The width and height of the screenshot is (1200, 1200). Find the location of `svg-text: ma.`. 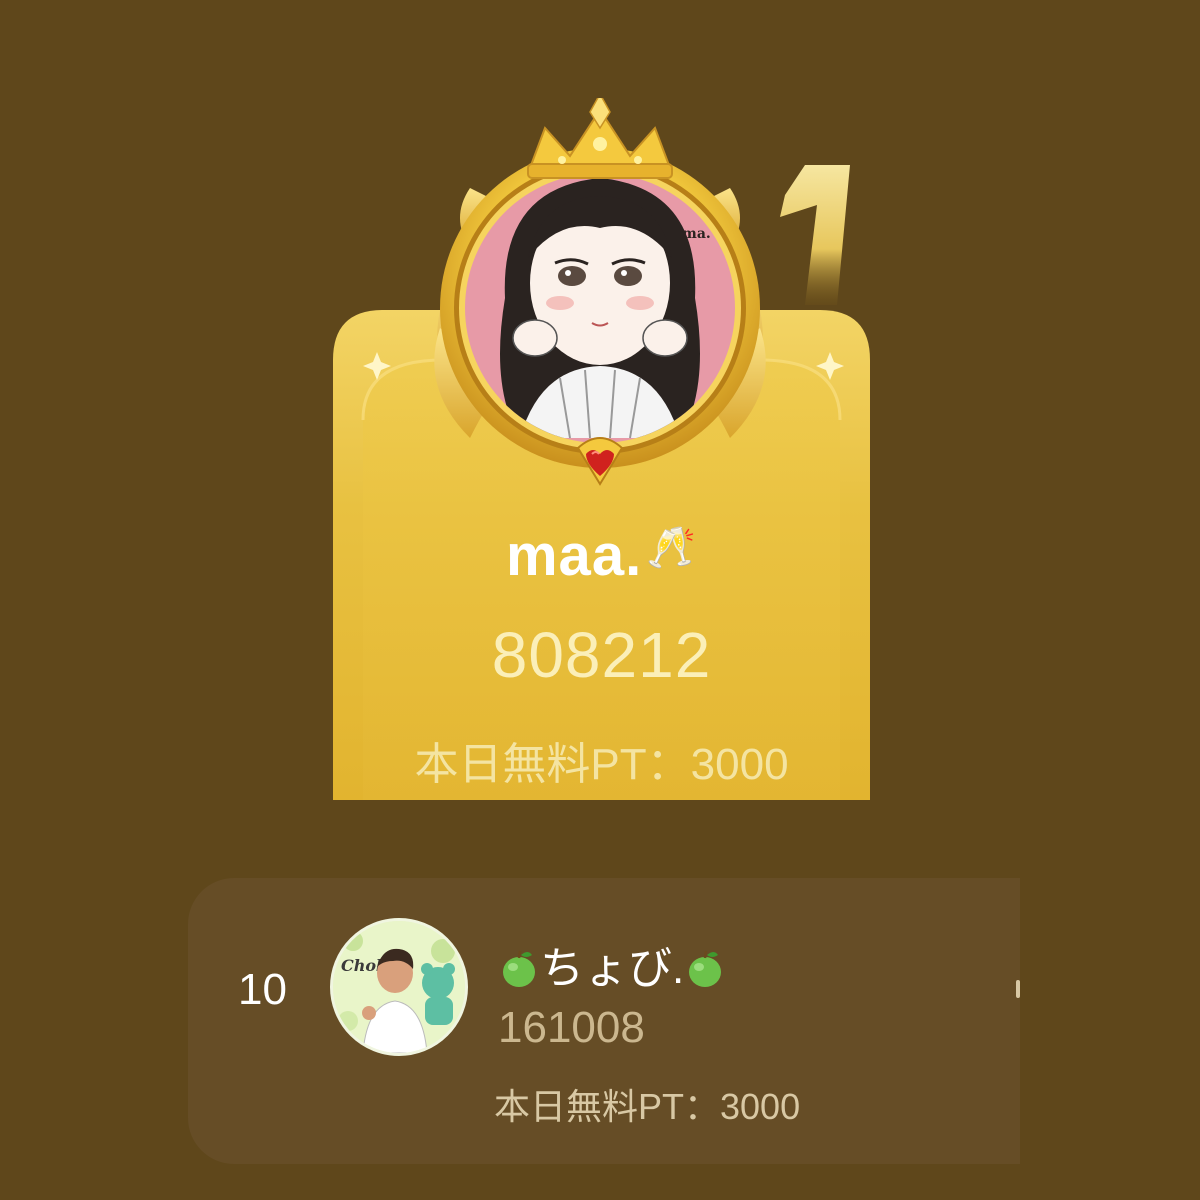

svg-text: ma. is located at coordinates (696, 234).